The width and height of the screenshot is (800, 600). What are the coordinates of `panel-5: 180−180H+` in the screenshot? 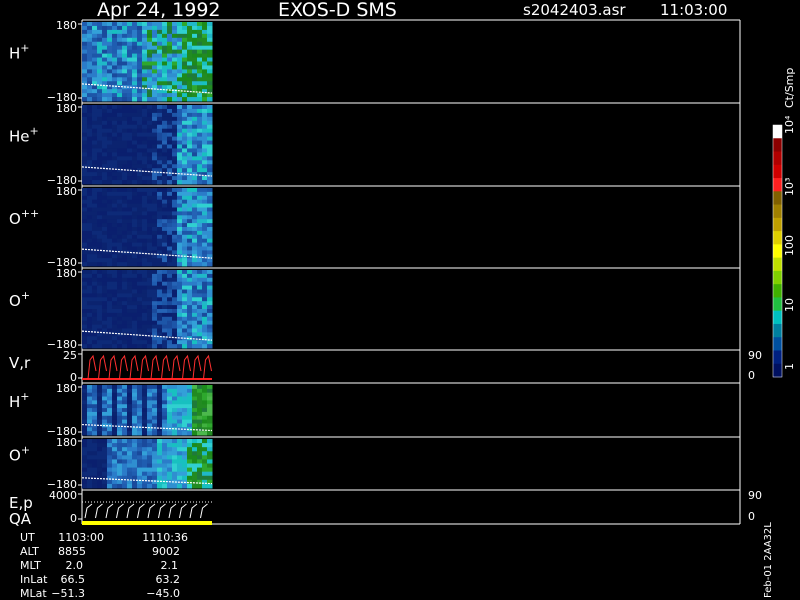 It's located at (375, 410).